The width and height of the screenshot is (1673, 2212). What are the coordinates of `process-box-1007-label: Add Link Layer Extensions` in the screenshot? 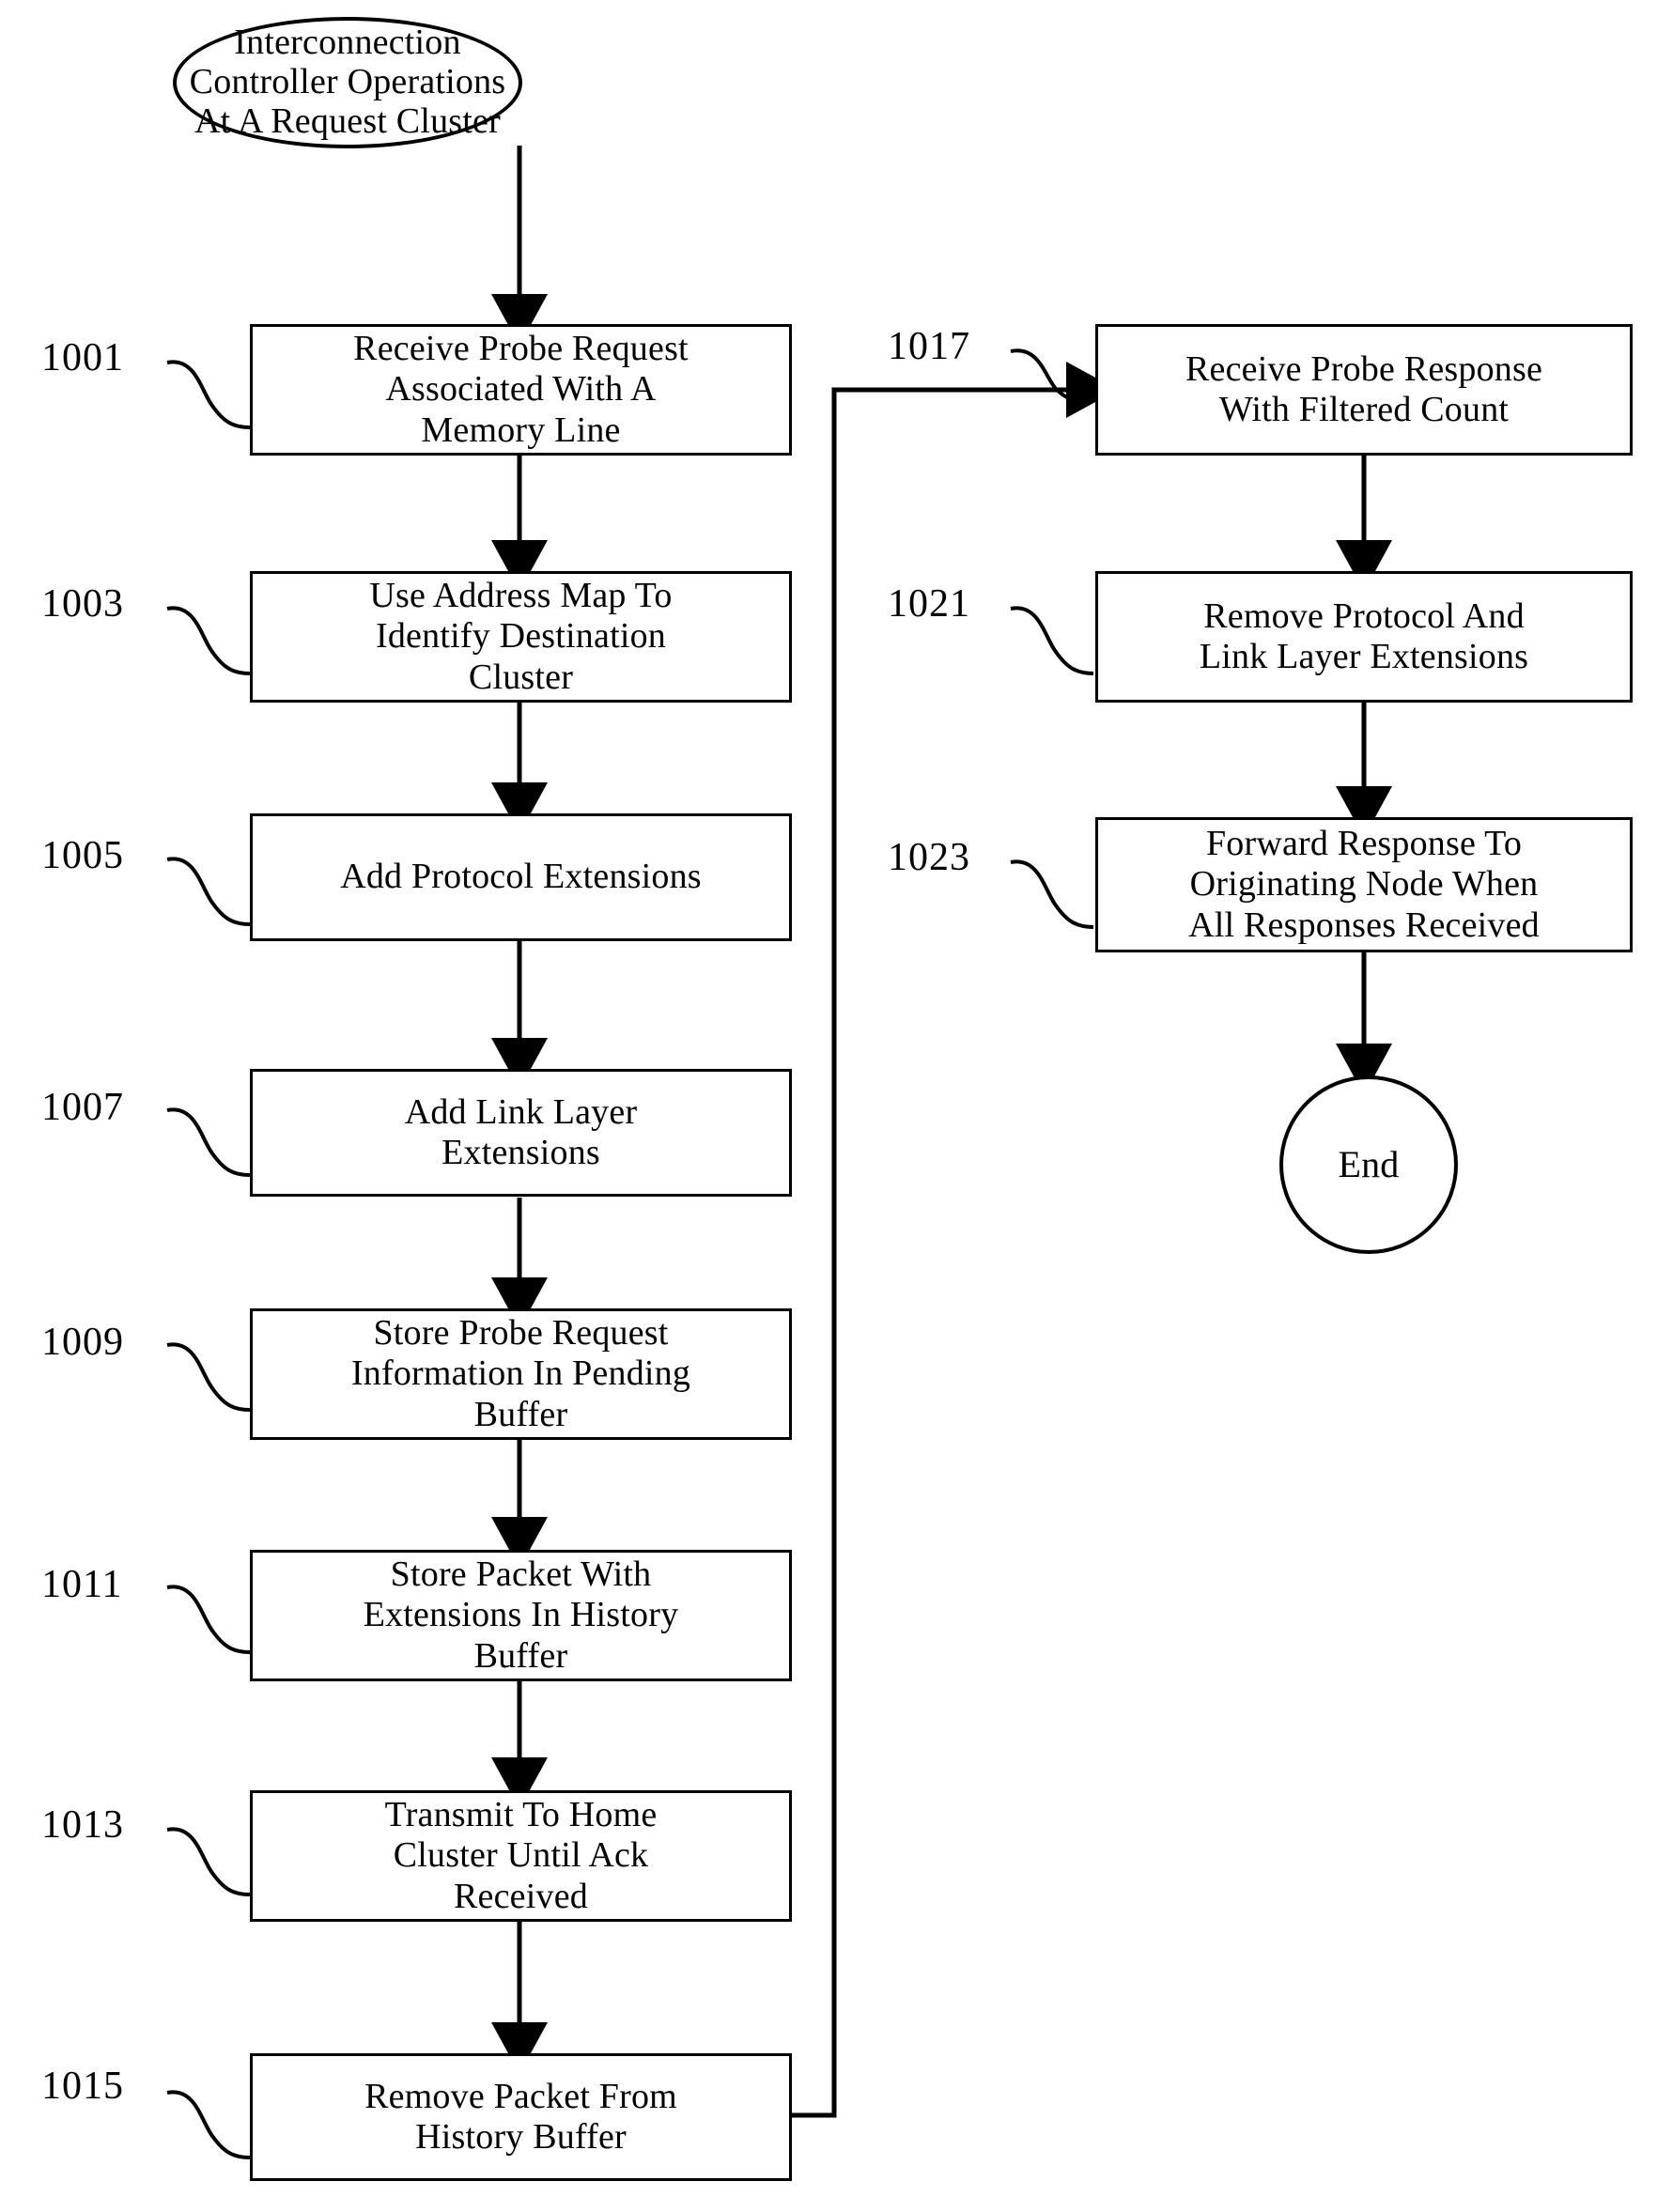 It's located at (521, 1132).